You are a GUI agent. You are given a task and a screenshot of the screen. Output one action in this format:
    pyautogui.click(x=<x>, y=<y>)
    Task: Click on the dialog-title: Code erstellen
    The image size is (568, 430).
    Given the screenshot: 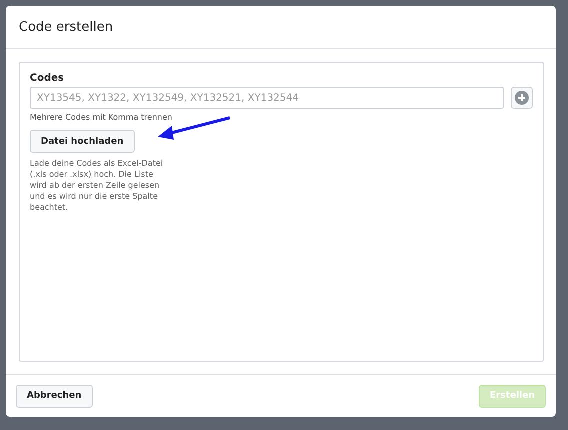 What is the action you would take?
    pyautogui.click(x=66, y=27)
    